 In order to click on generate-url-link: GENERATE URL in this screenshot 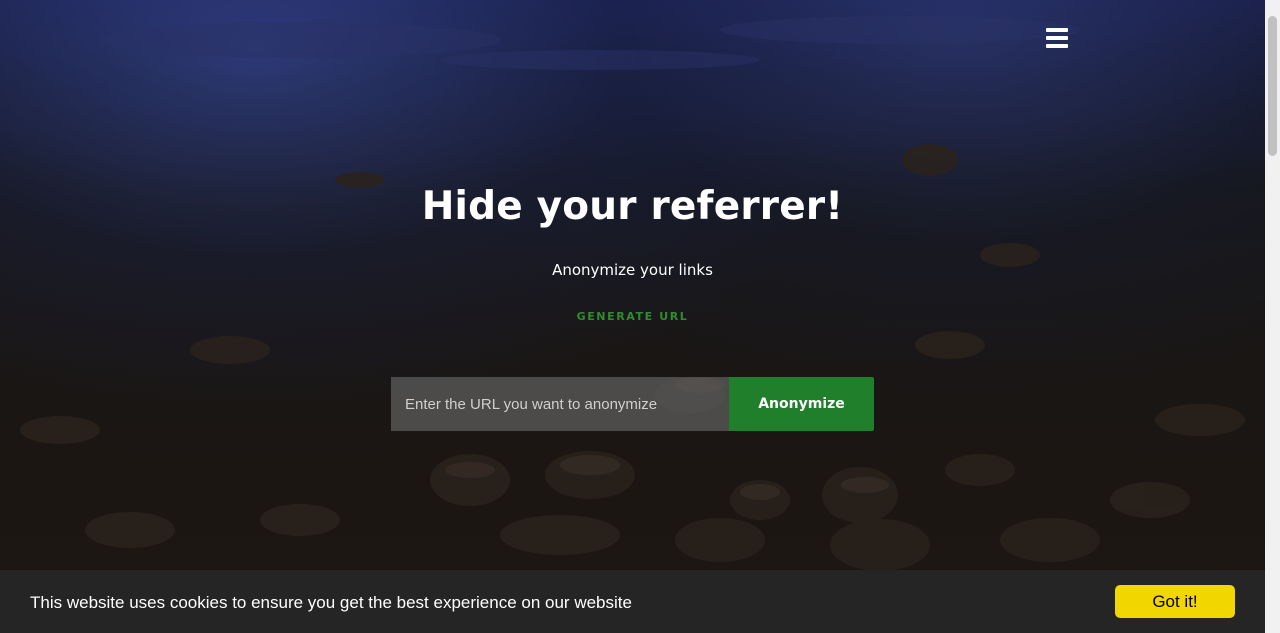, I will do `click(632, 316)`.